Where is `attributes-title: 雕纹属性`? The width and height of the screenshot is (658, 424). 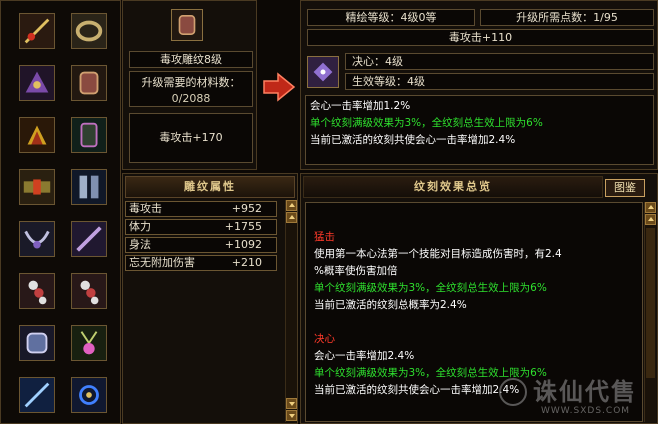 attributes-title: 雕纹属性 is located at coordinates (210, 187).